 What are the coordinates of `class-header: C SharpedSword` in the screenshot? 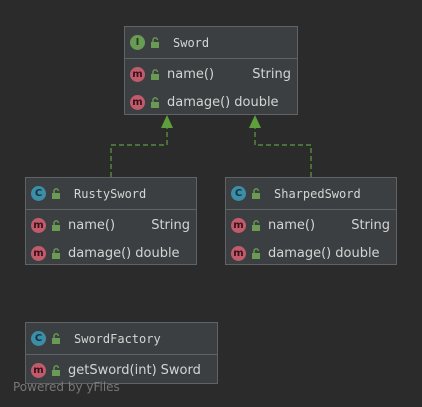 It's located at (311, 194).